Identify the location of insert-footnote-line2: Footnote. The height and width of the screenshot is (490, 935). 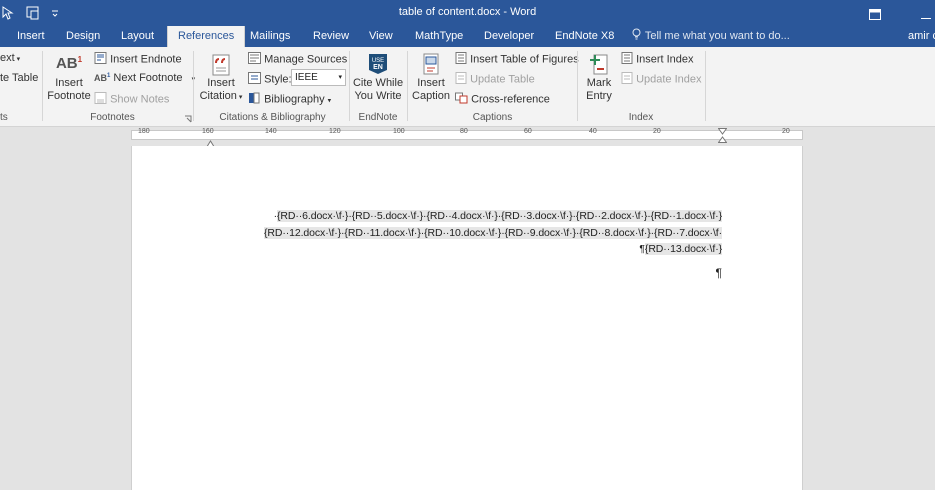
(69, 96).